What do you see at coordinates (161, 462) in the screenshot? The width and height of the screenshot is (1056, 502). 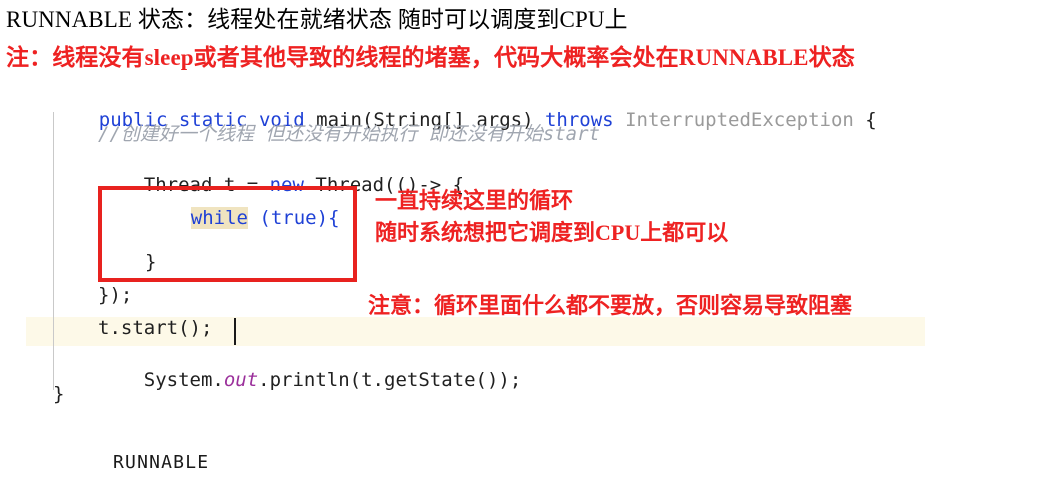 I see `console-output-text: RUNNABLE` at bounding box center [161, 462].